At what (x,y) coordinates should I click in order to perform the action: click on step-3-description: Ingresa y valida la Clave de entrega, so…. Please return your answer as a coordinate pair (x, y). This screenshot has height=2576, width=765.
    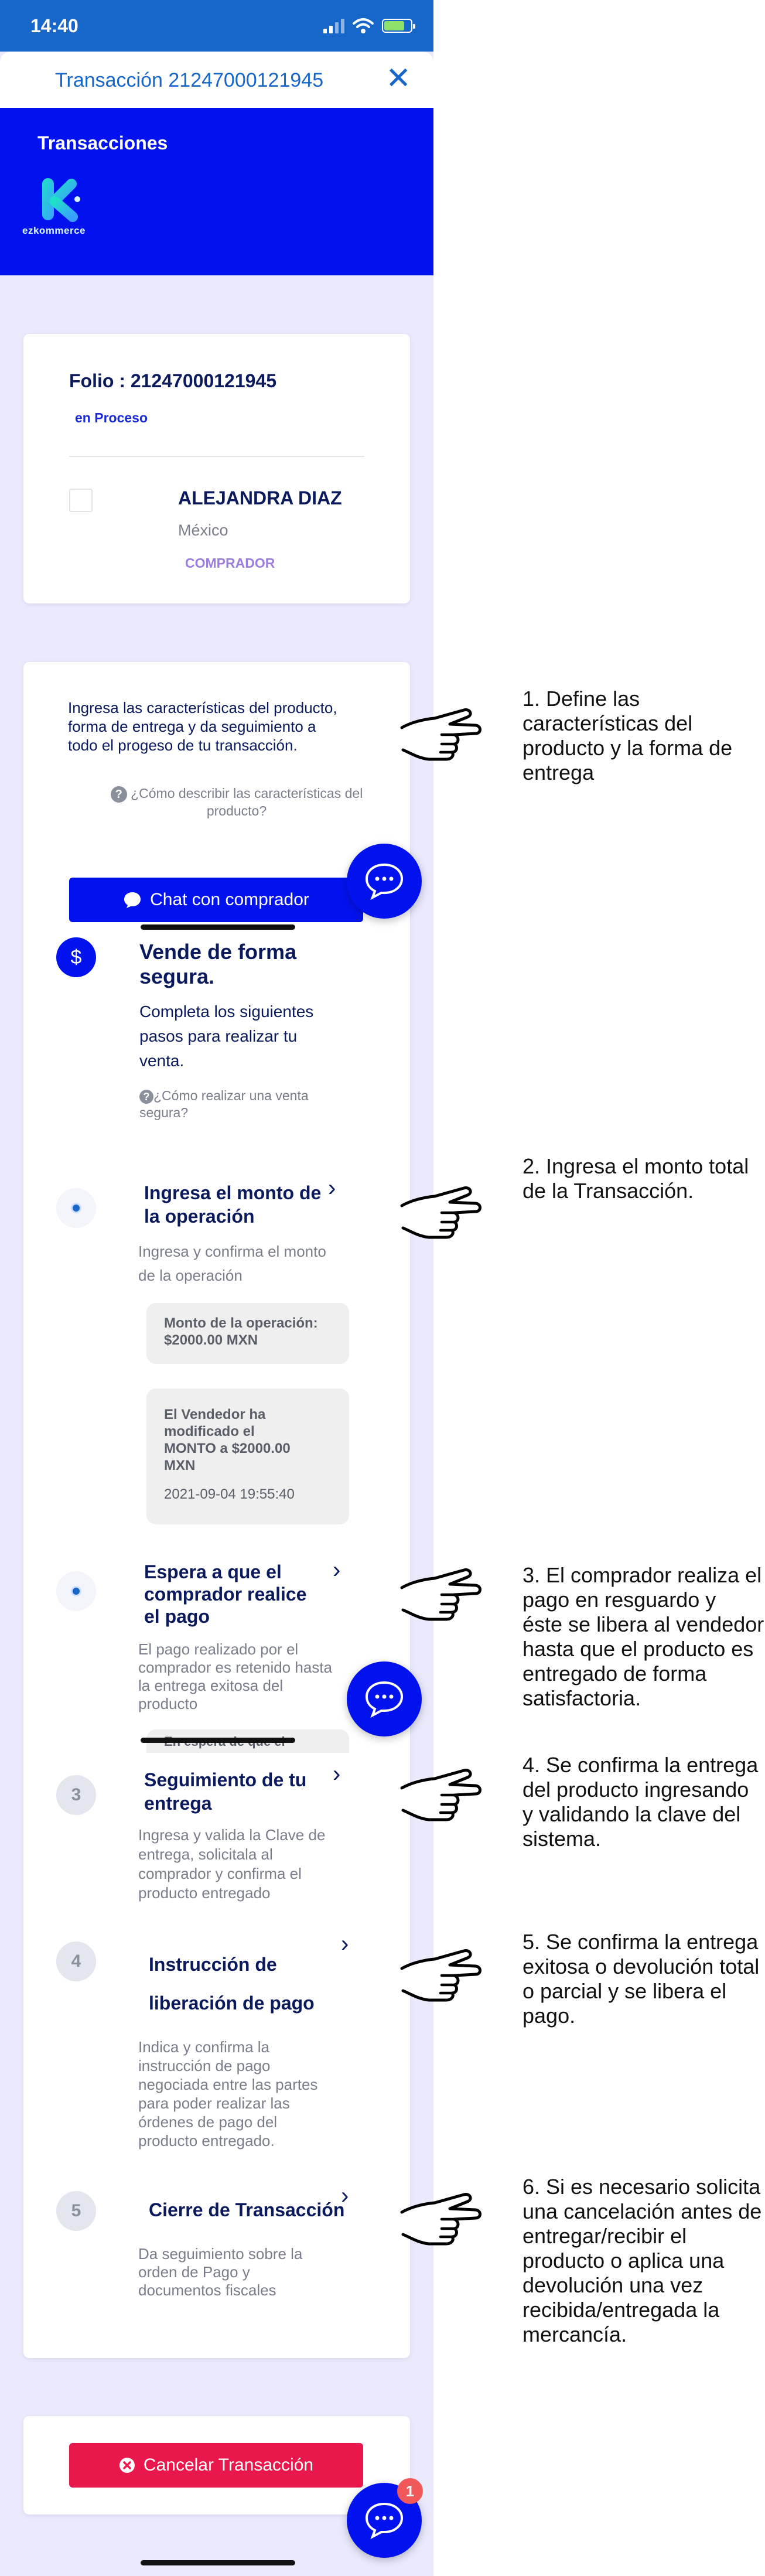
    Looking at the image, I should click on (232, 1864).